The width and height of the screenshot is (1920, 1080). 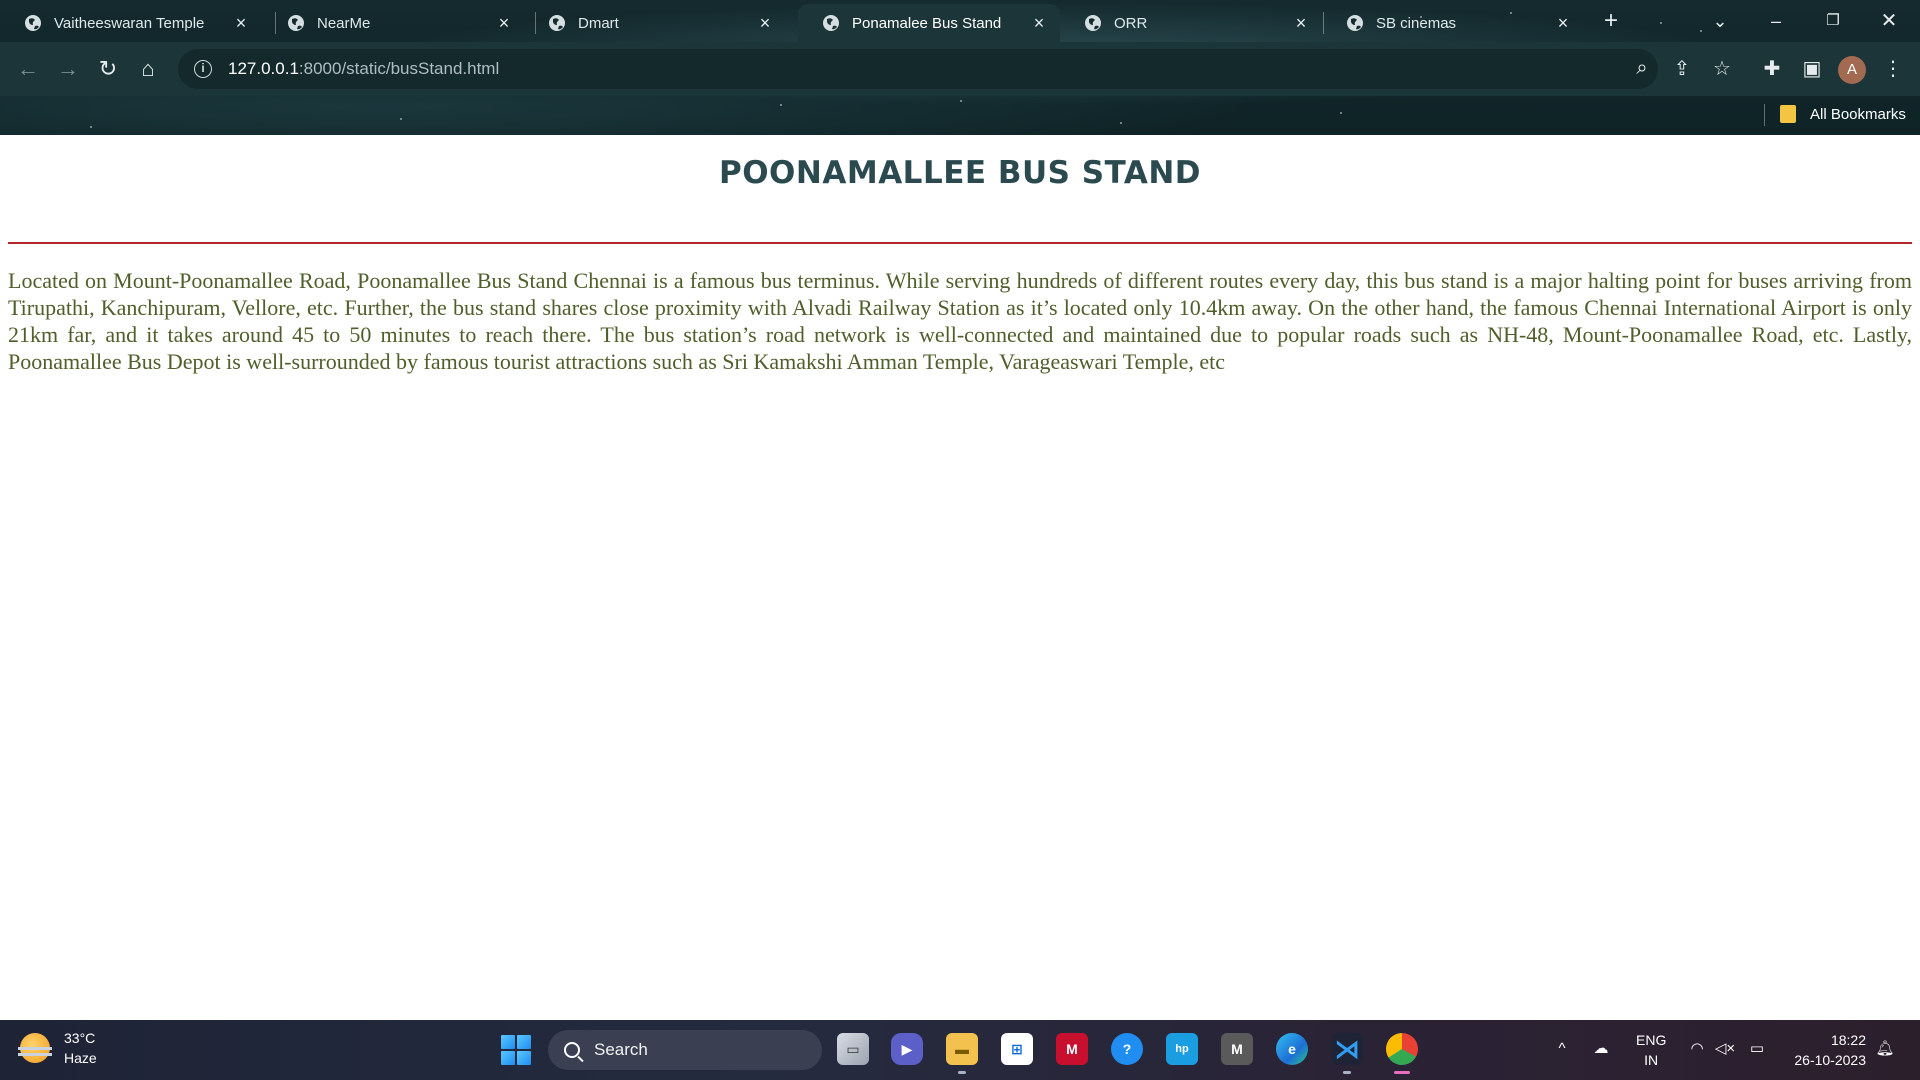 I want to click on tab-ponamalee-bus-stand: Ponamalee Bus Stand ×, so click(x=929, y=23).